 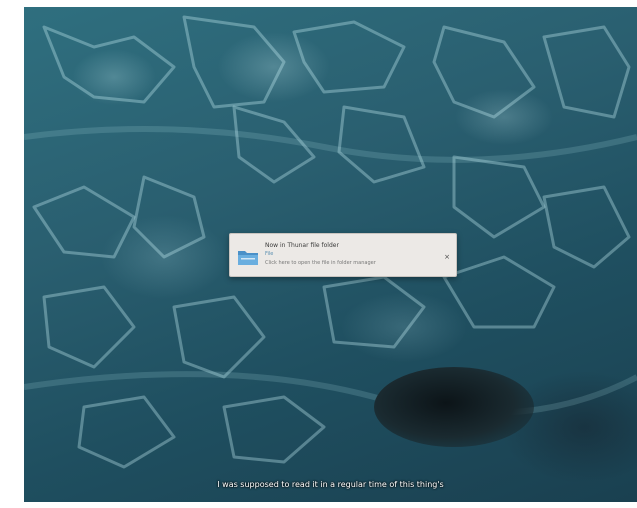 I want to click on close-icon: ×, so click(x=447, y=257).